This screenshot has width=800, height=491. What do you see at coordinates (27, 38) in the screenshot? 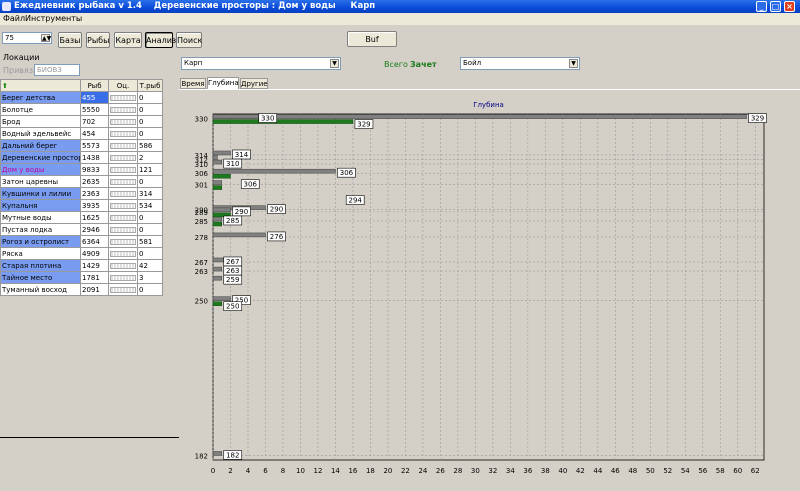
I see `spin-input: 75 ▲▼` at bounding box center [27, 38].